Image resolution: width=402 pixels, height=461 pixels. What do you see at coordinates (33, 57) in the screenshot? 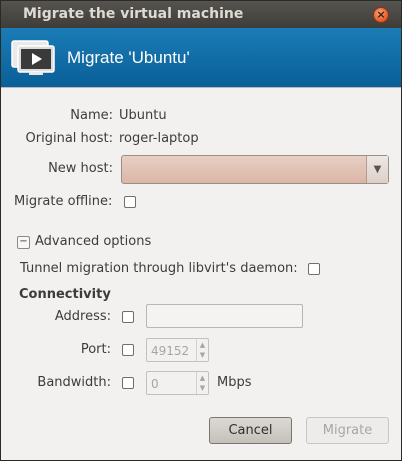
I see `virtual-machine-monitor-icon` at bounding box center [33, 57].